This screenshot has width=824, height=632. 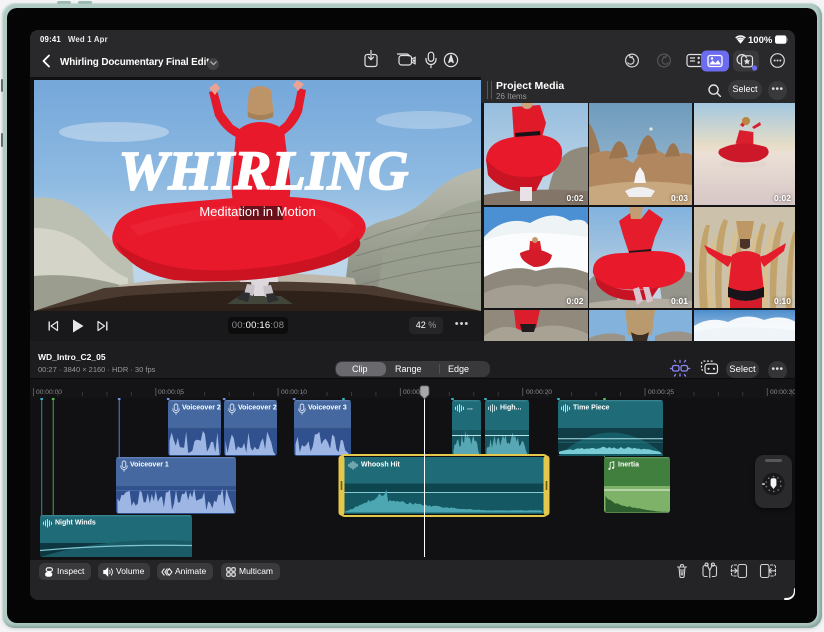 I want to click on svg-text: 00:00:25, so click(x=661, y=392).